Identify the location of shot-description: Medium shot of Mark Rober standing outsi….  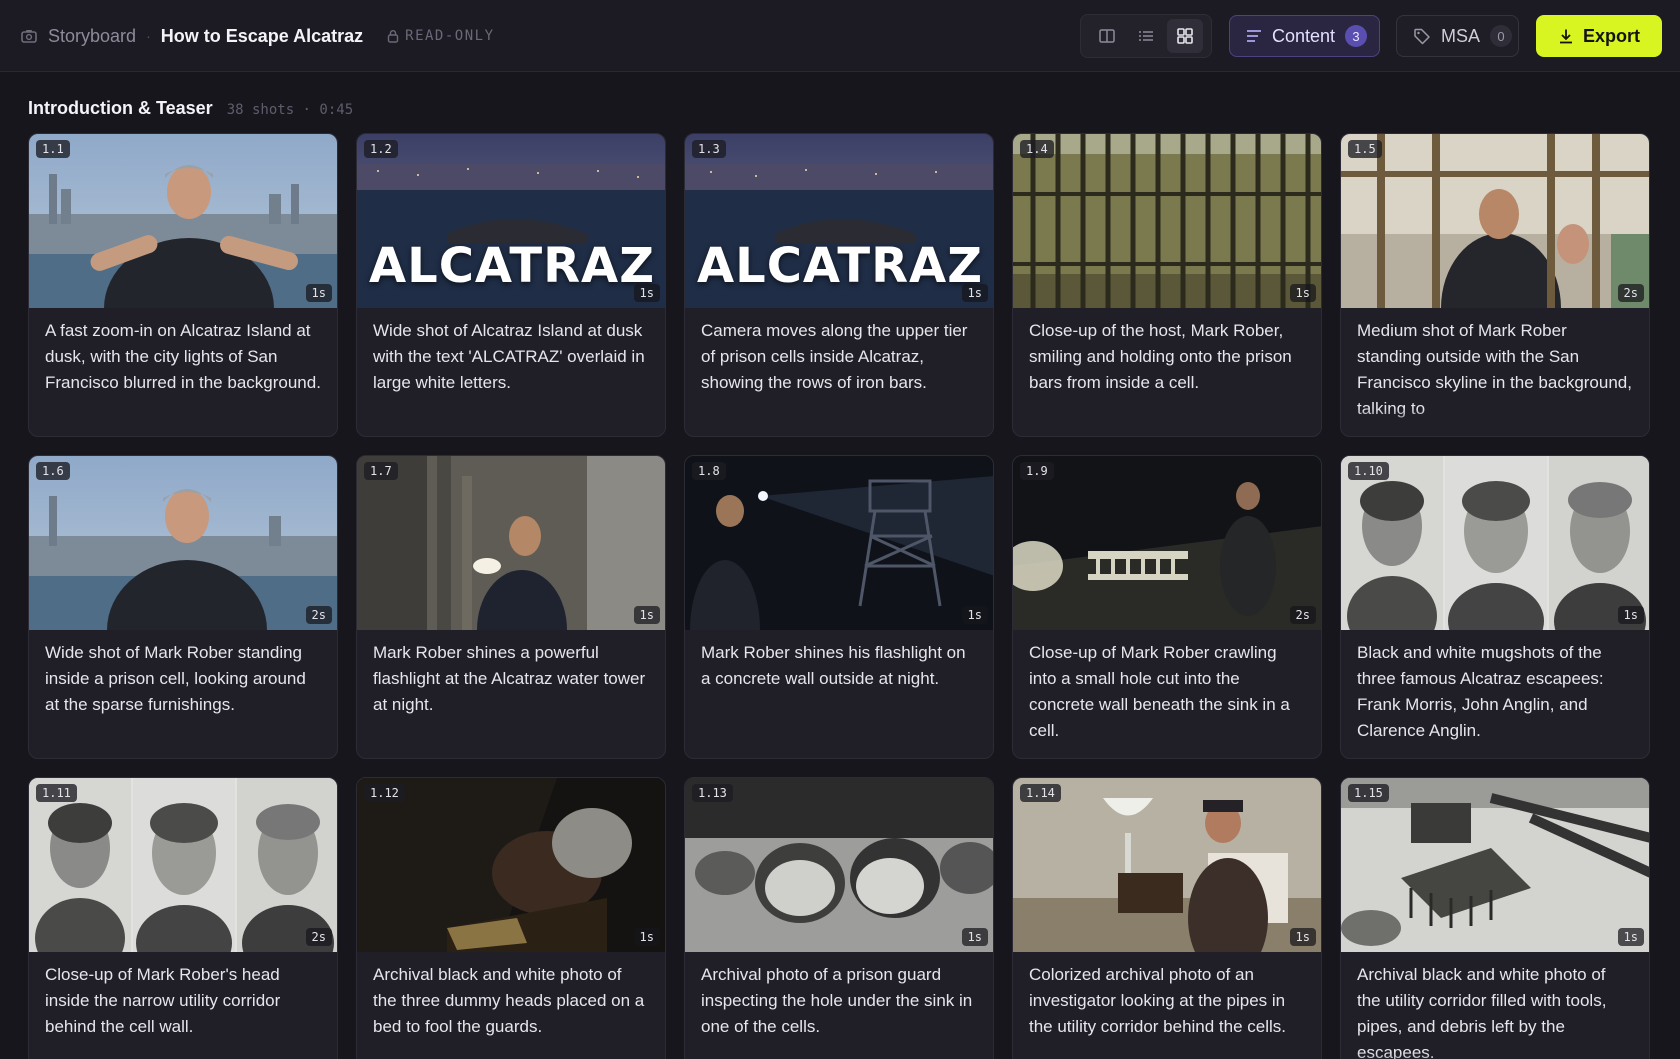
(1495, 372).